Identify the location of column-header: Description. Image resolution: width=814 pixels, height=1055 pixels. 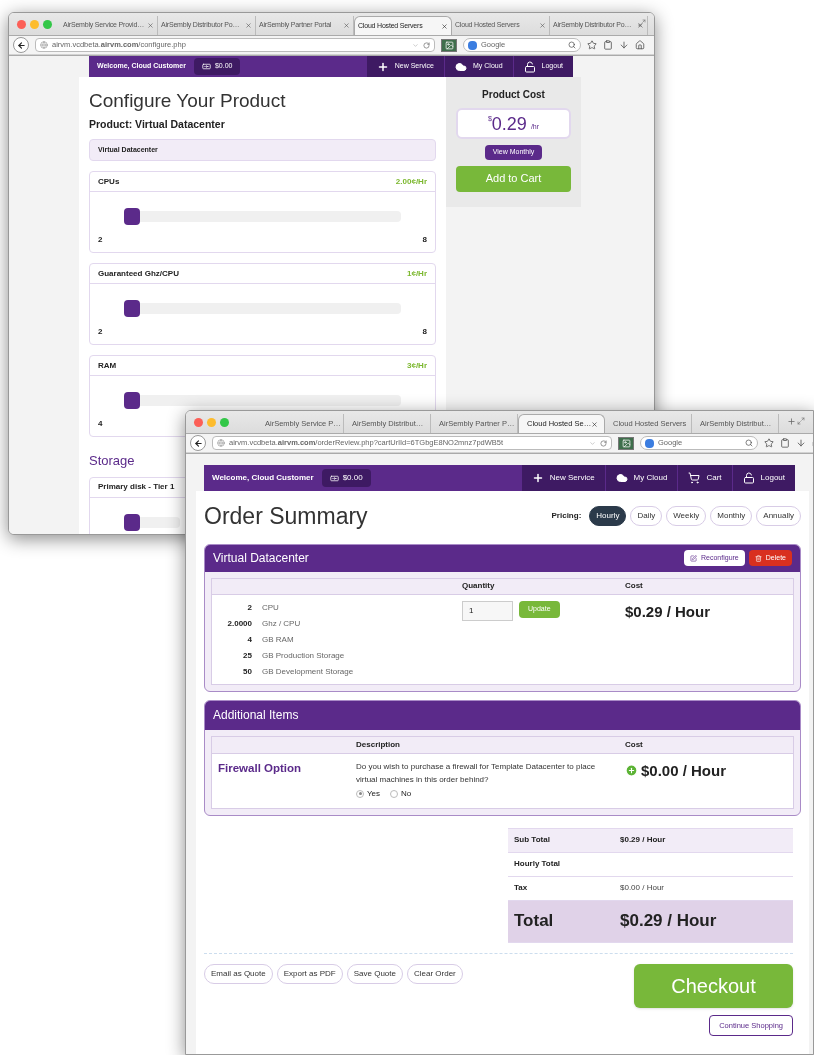
(378, 744).